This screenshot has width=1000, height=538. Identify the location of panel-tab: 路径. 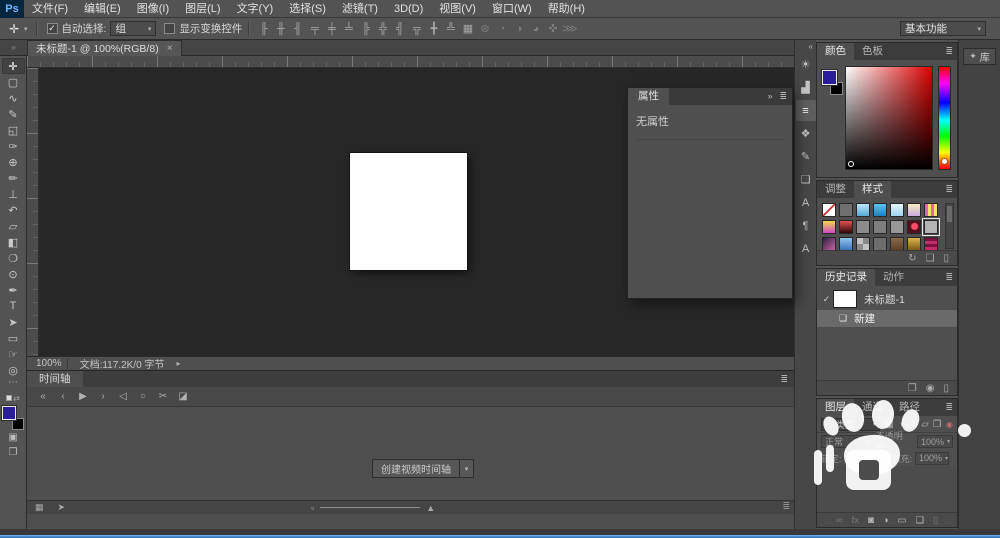
(909, 407).